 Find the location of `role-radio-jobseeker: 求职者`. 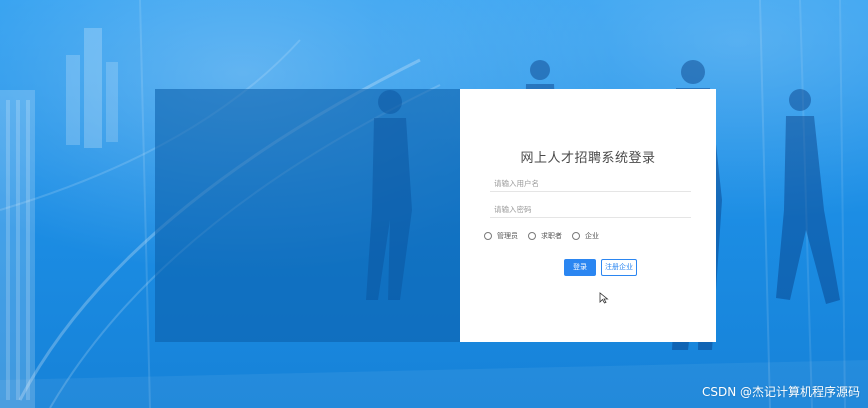

role-radio-jobseeker: 求职者 is located at coordinates (545, 236).